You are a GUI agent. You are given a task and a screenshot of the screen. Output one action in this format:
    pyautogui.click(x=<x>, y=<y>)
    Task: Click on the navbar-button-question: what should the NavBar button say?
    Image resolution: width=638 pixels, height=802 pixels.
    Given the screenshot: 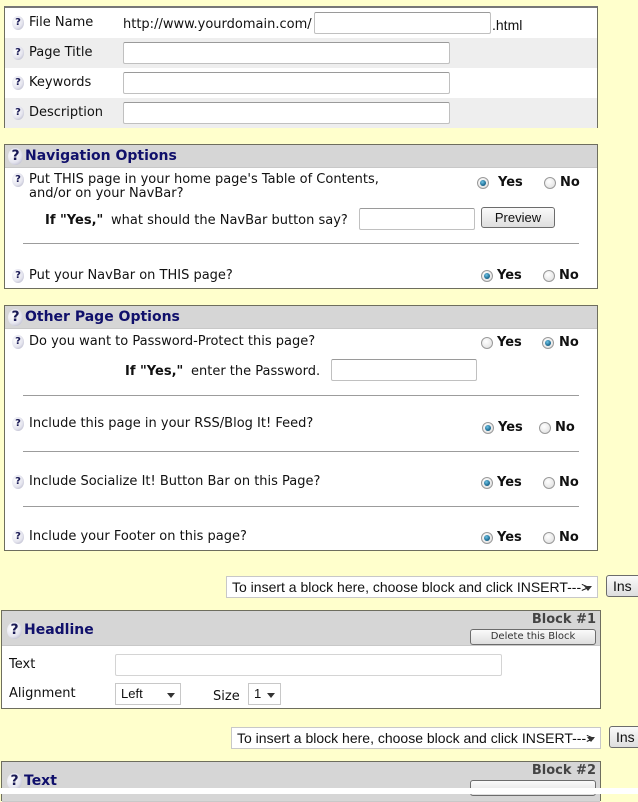 What is the action you would take?
    pyautogui.click(x=229, y=220)
    